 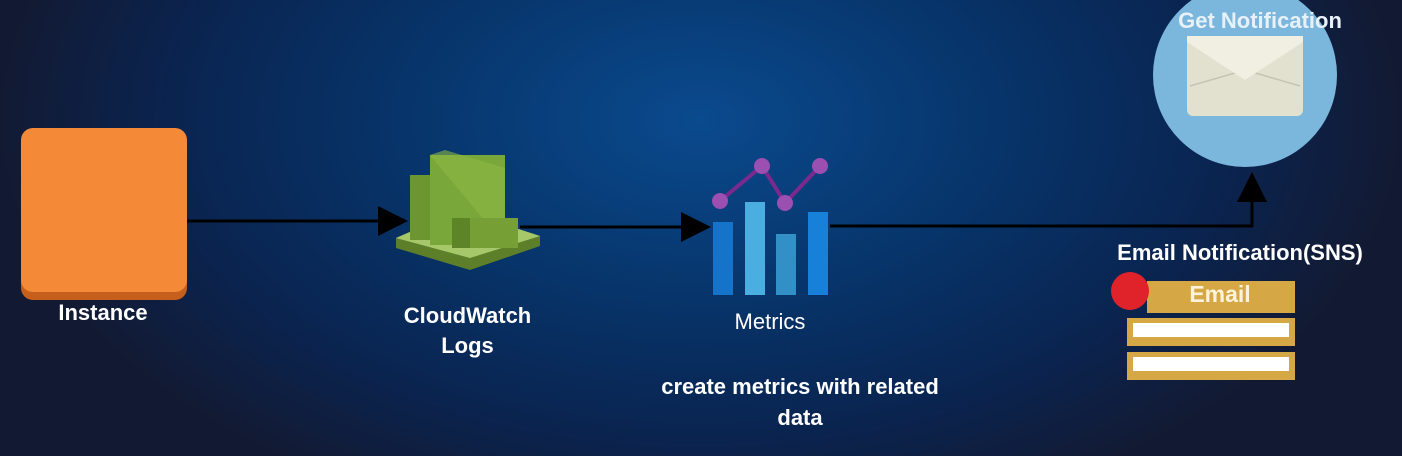 I want to click on get-notification-label: Get Notification, so click(x=1260, y=20).